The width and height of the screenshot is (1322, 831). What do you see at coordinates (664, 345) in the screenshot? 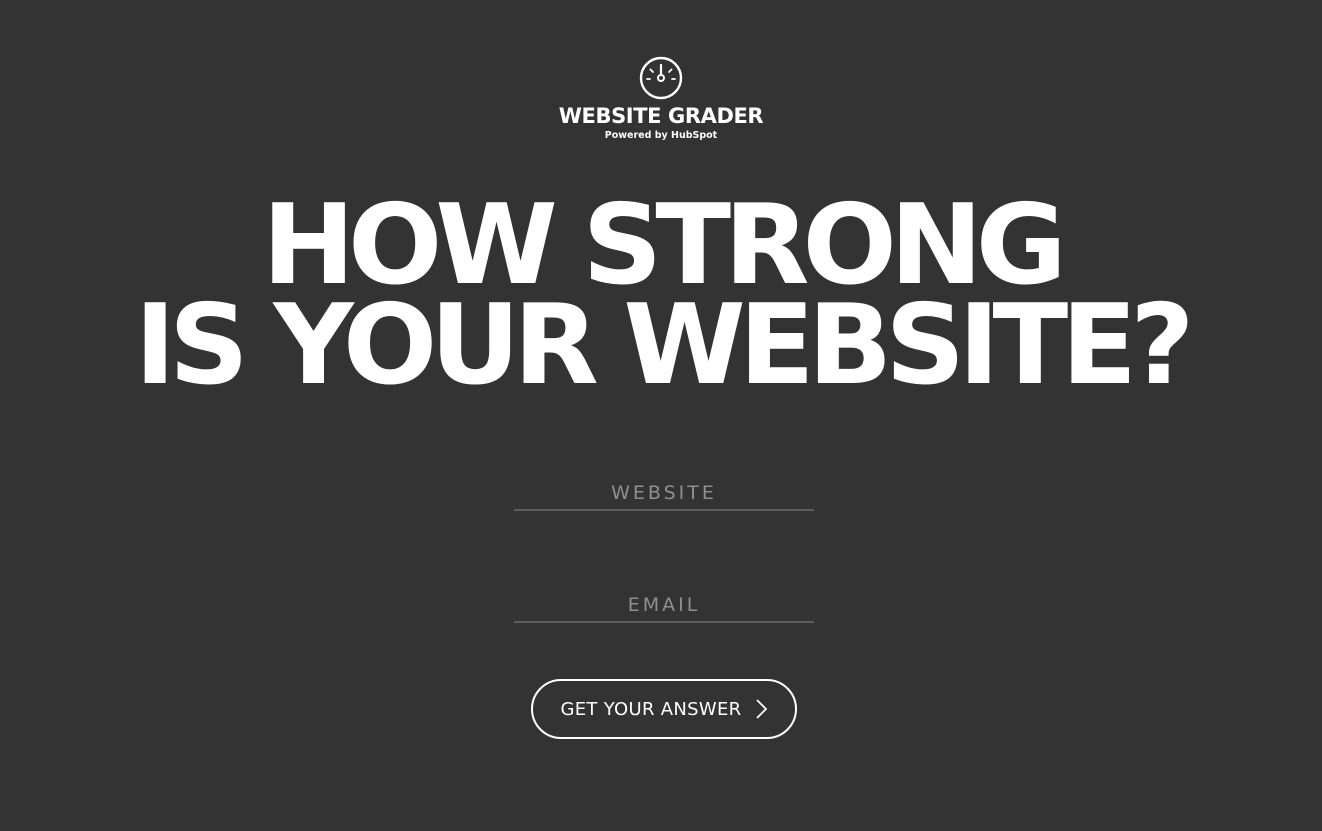
I see `headline-line-2: IS YOUR WEBSITE?` at bounding box center [664, 345].